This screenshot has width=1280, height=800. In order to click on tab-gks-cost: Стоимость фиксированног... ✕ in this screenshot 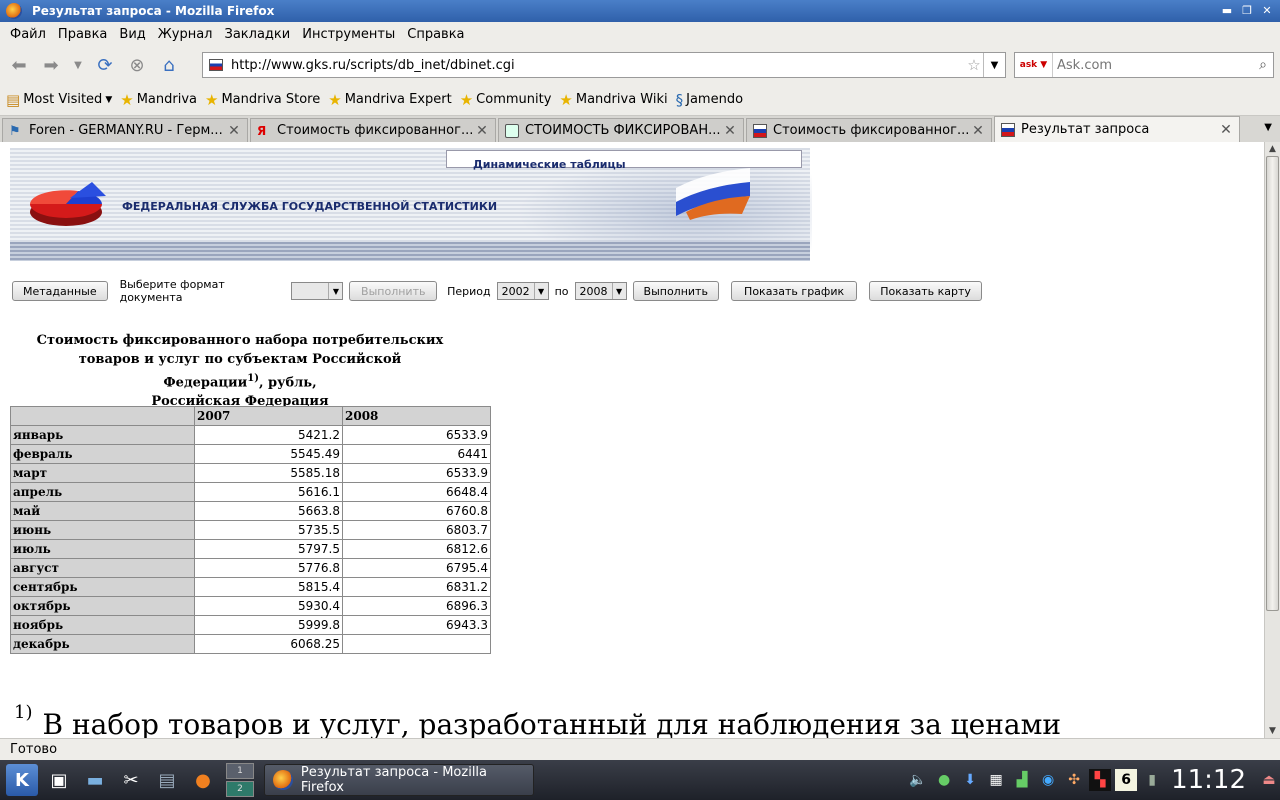, I will do `click(869, 130)`.